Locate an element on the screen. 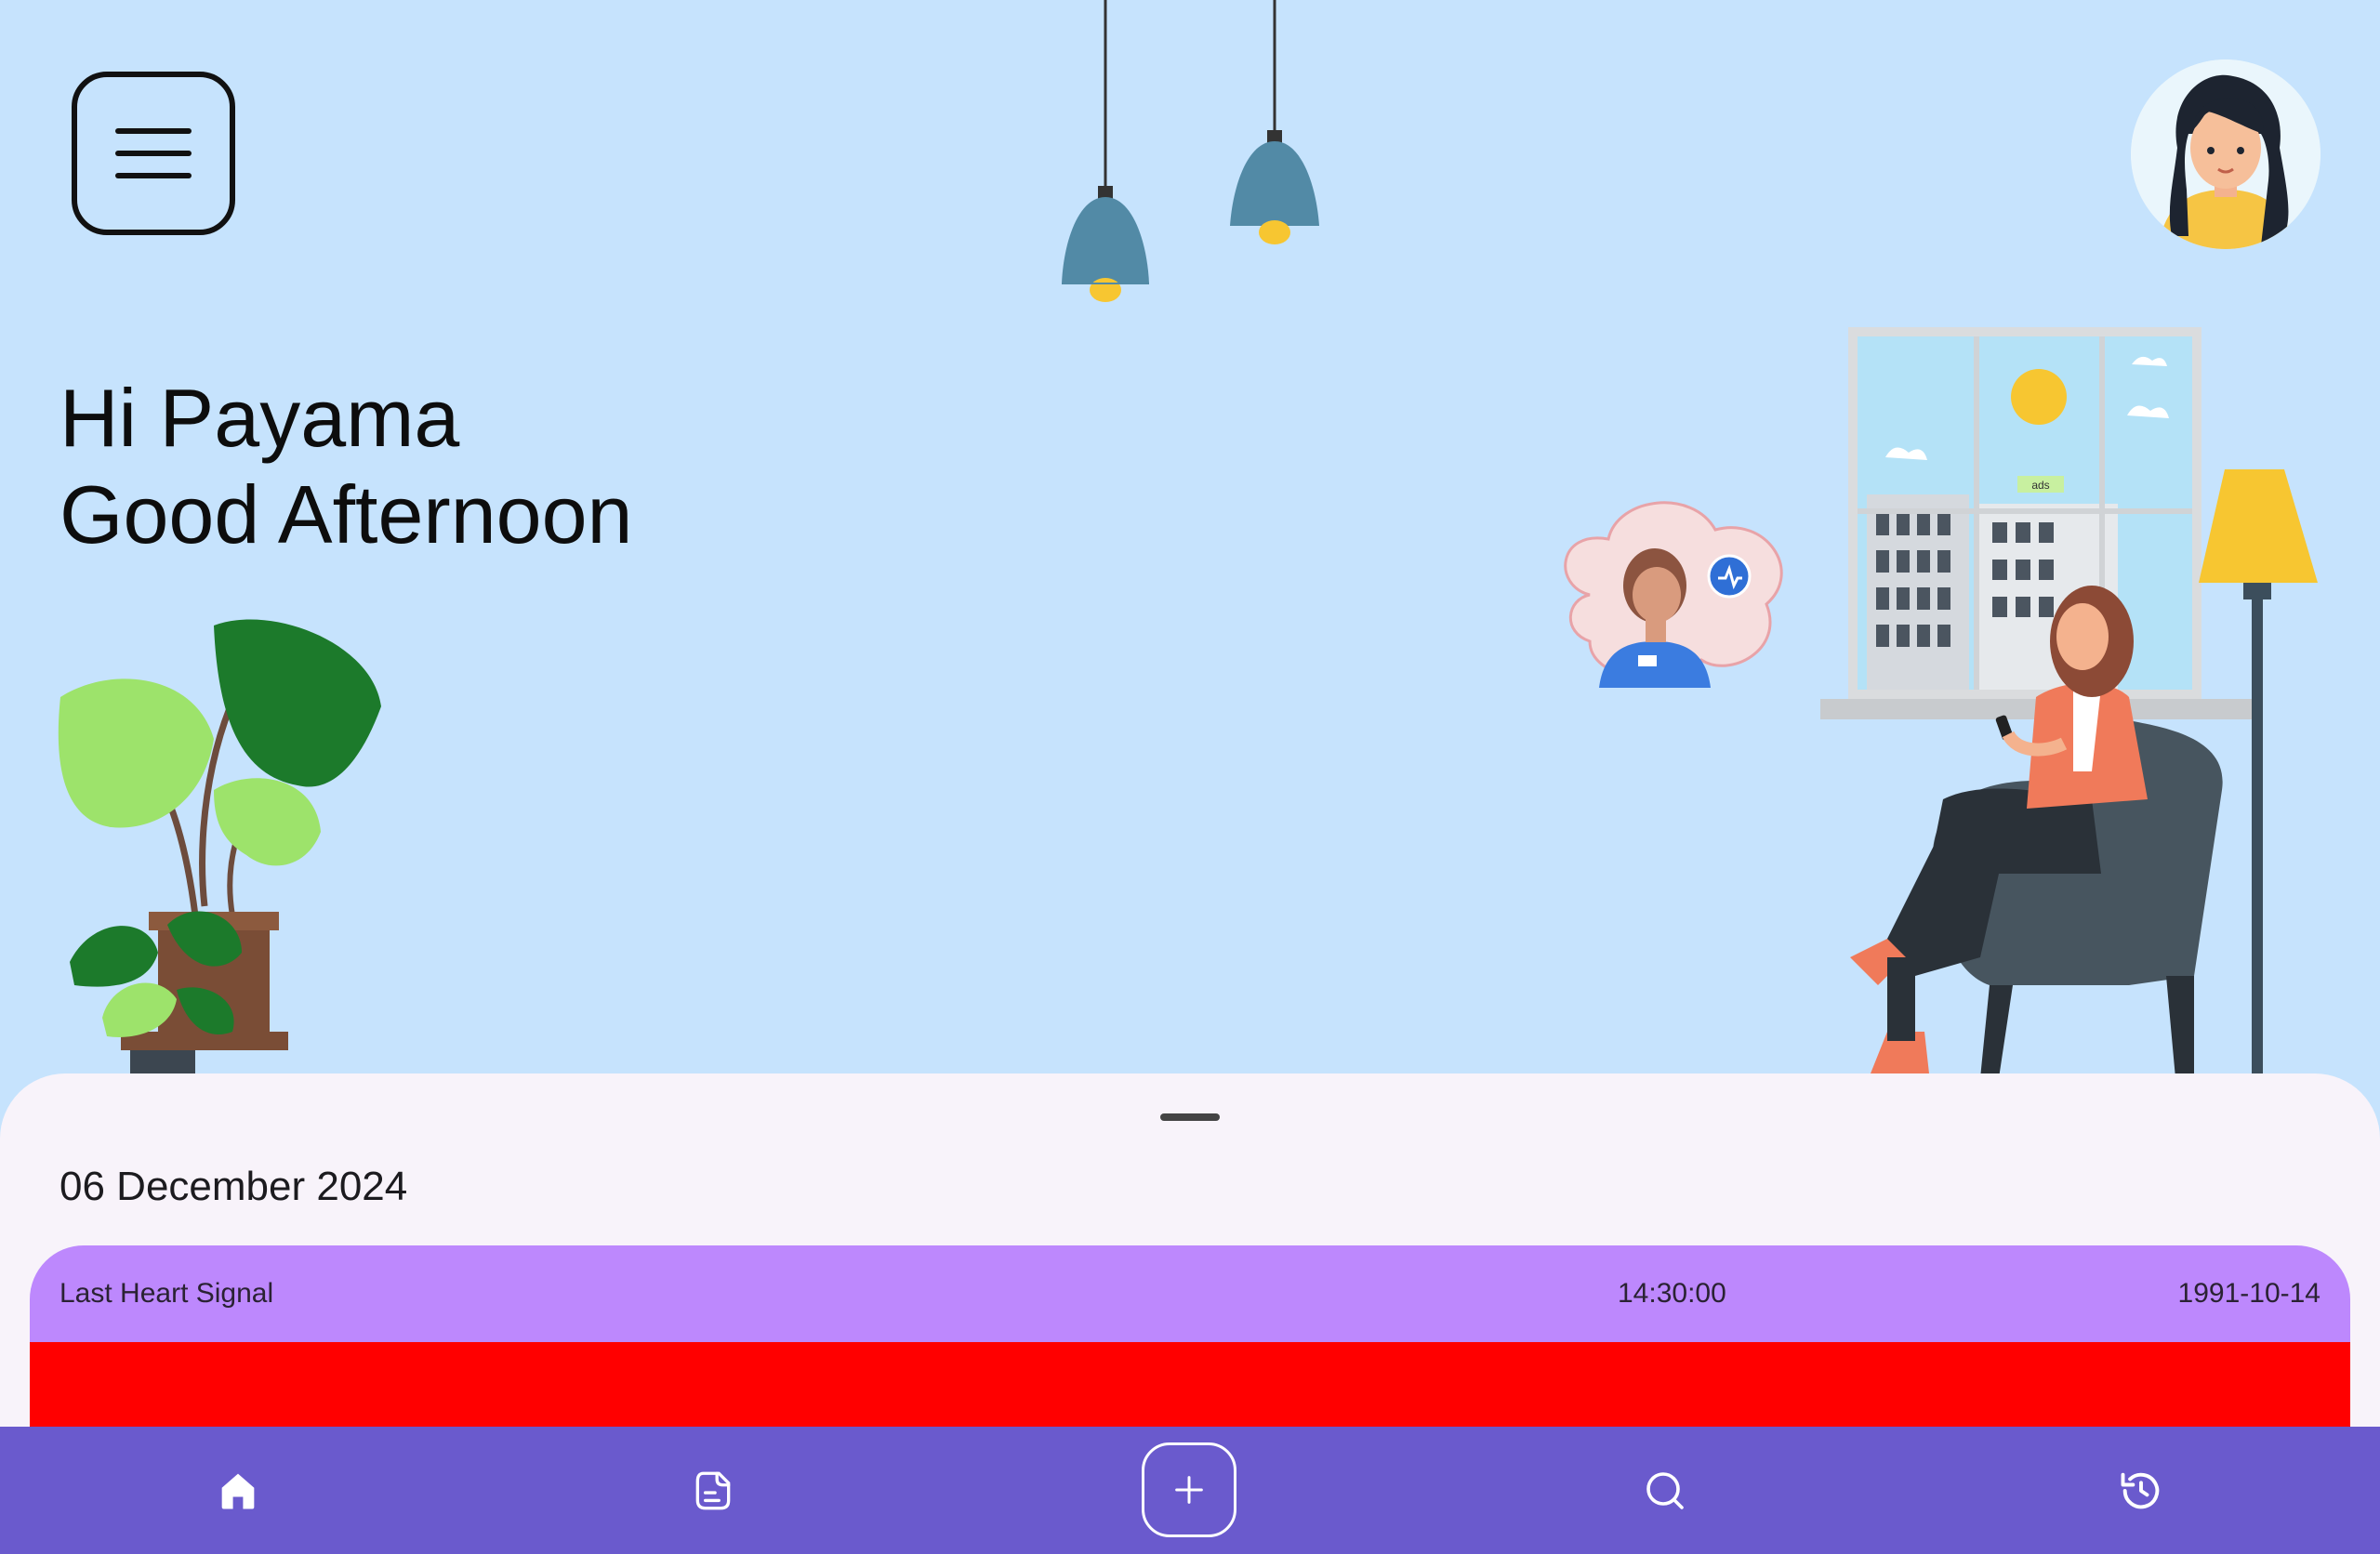 The image size is (2380, 1554). search-icon is located at coordinates (1665, 1490).